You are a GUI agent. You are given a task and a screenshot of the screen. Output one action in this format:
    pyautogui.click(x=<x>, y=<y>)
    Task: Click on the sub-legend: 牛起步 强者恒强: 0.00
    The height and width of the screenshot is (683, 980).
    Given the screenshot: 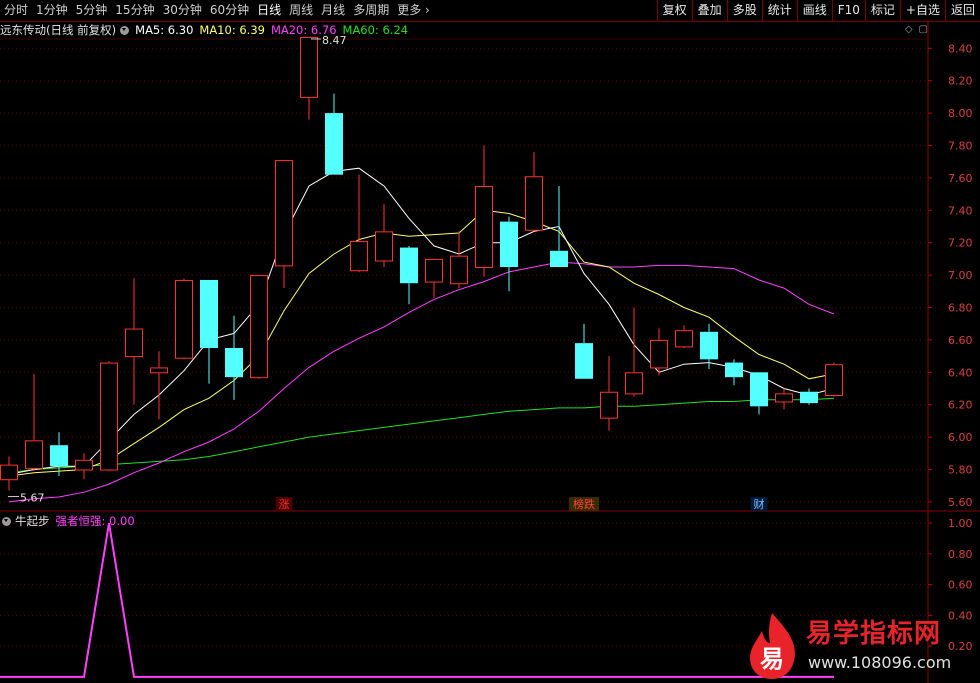 What is the action you would take?
    pyautogui.click(x=67, y=521)
    